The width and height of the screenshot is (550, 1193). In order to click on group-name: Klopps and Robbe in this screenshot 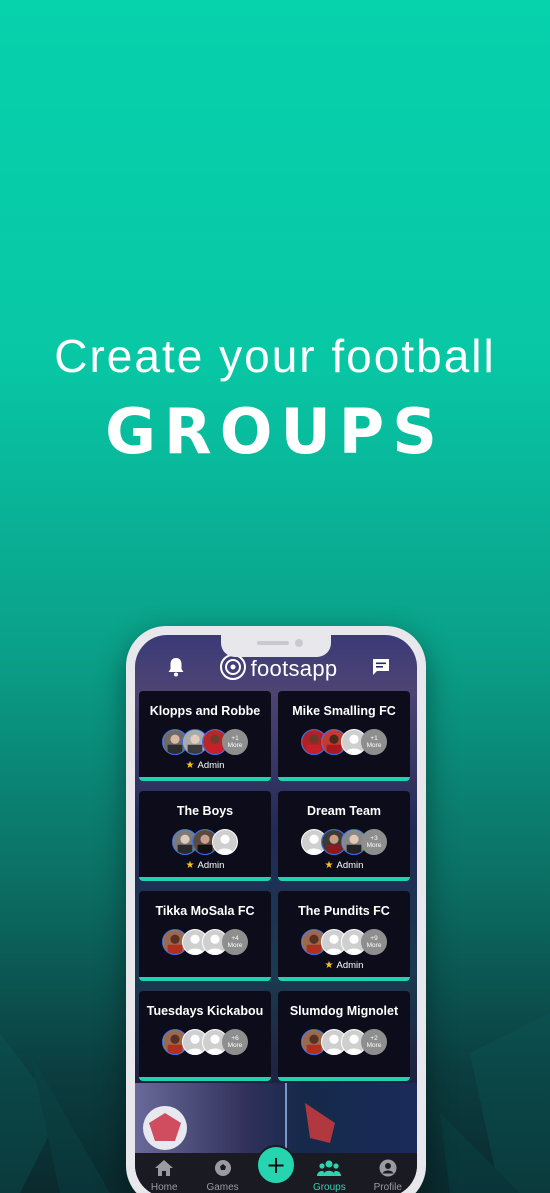, I will do `click(205, 711)`.